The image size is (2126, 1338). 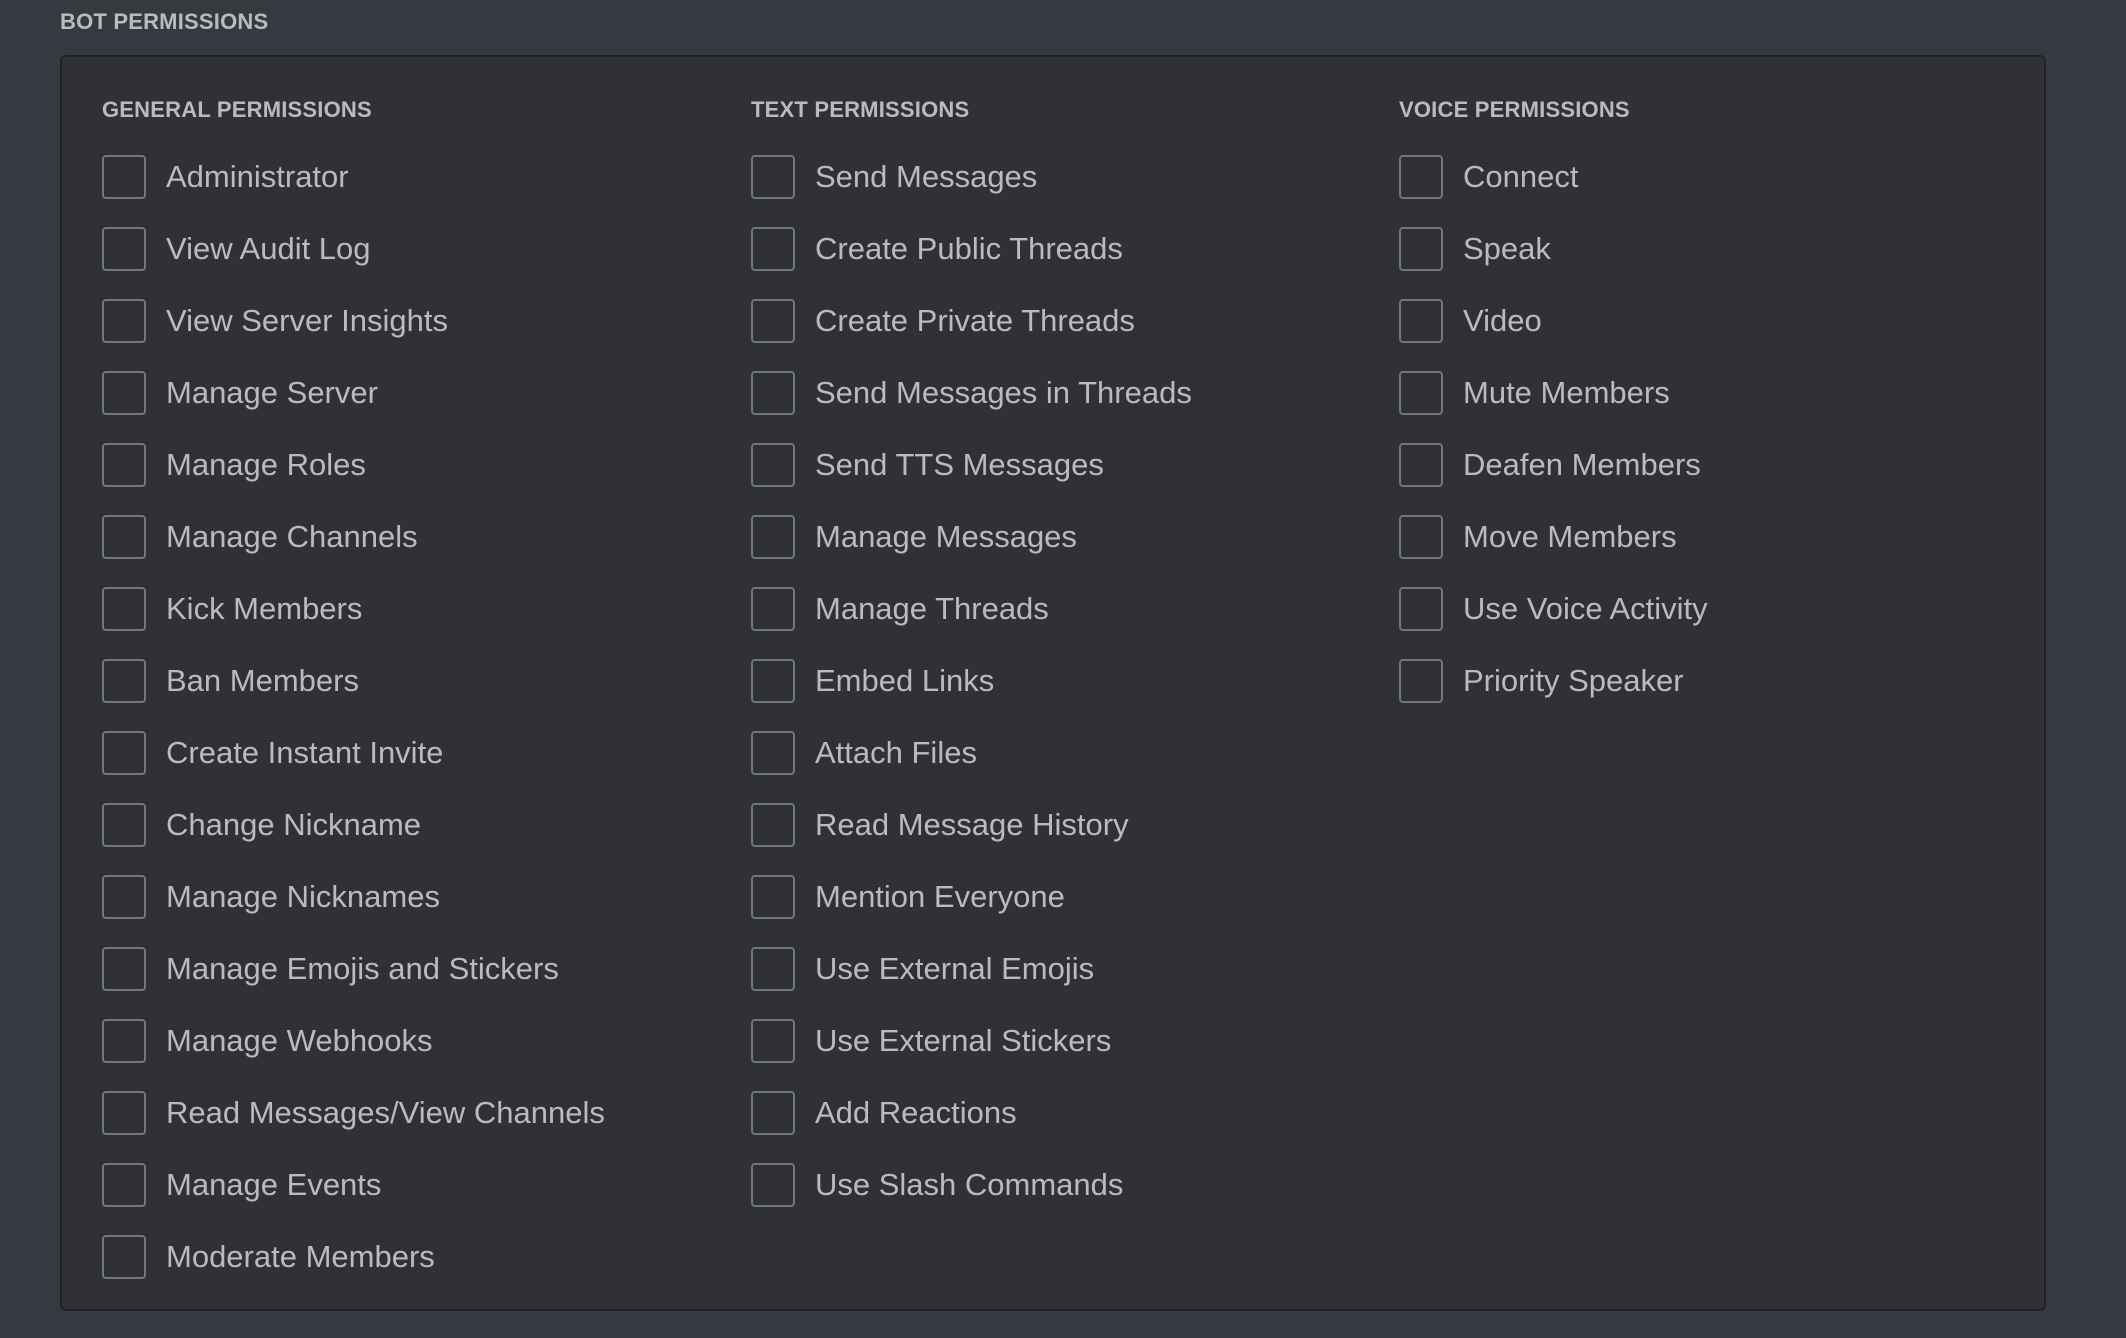 I want to click on permission-use-slash-commands: Use Slash Commands, so click(x=1071, y=1185).